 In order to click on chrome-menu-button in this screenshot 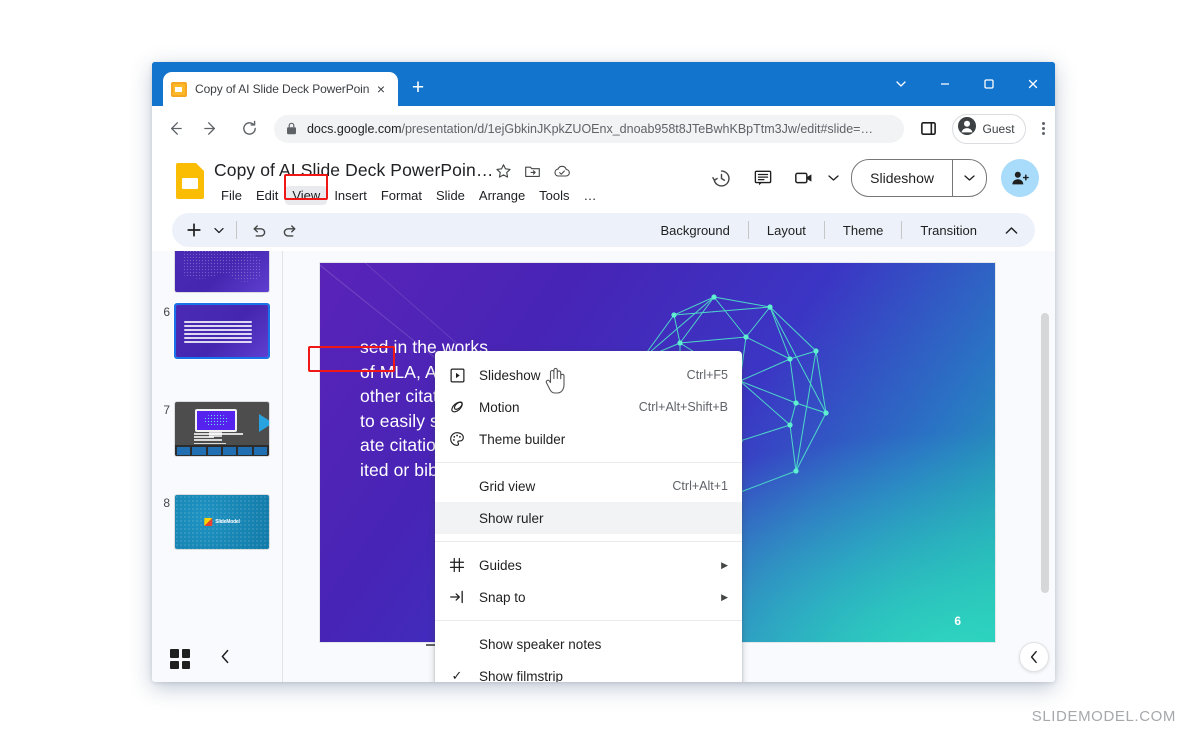, I will do `click(1043, 129)`.